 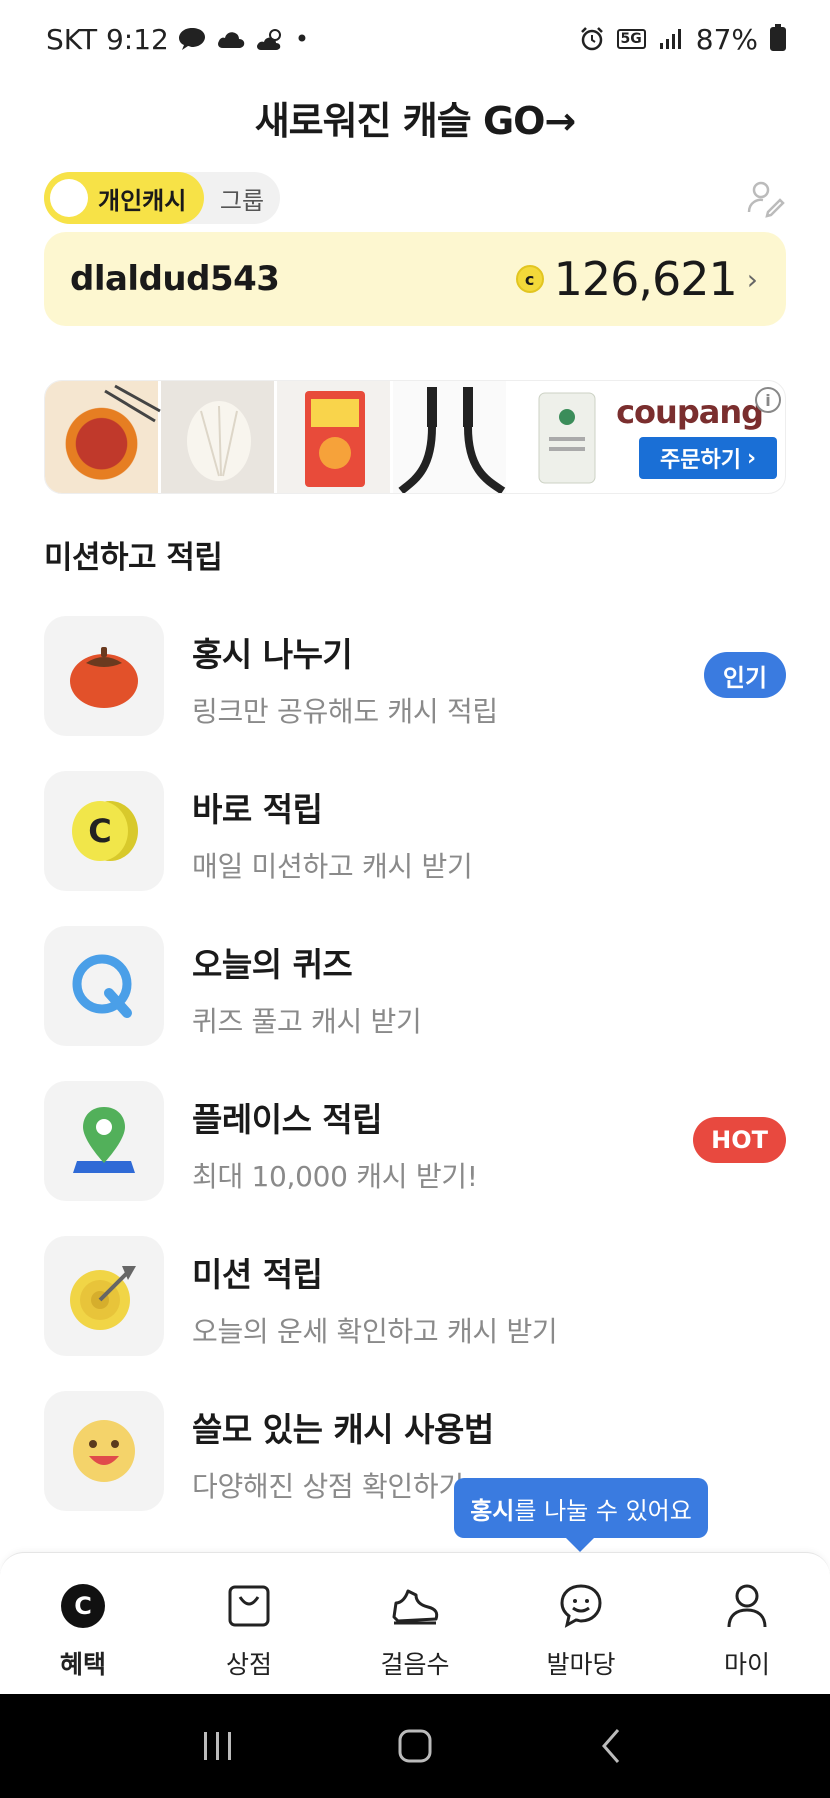 I want to click on mission-icon-box: C, so click(x=104, y=831).